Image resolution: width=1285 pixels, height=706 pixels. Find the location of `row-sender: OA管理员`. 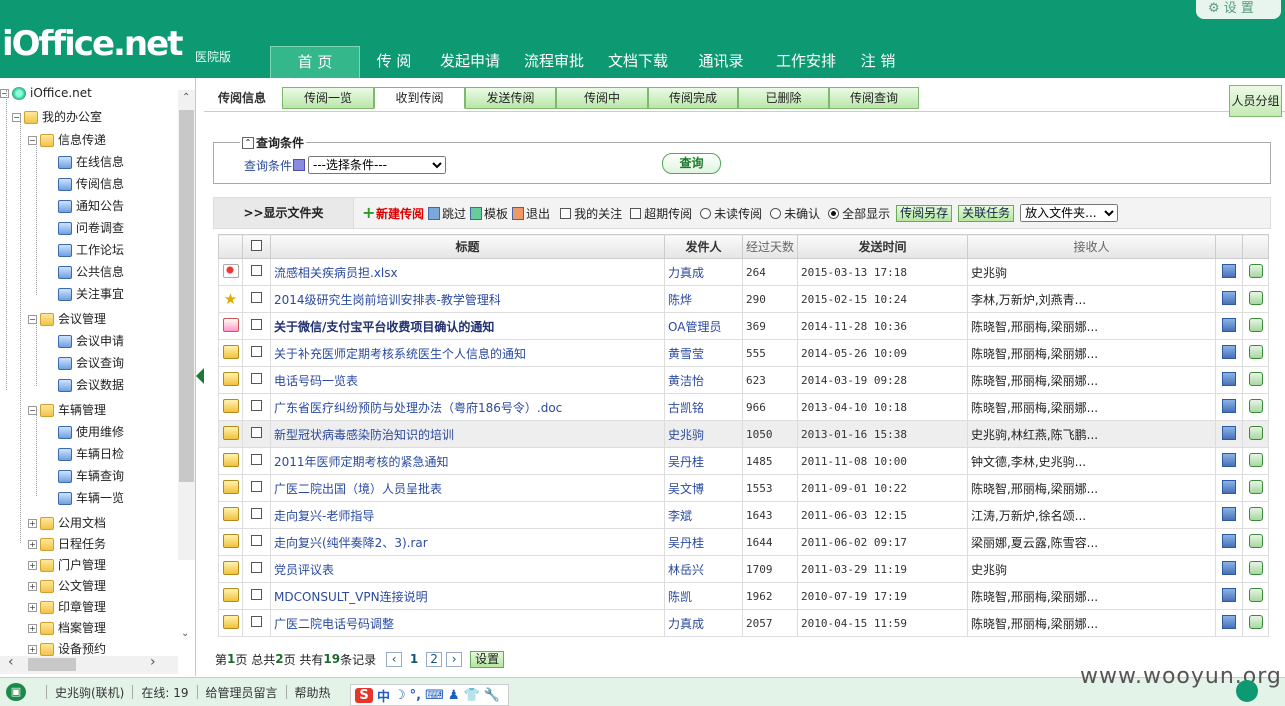

row-sender: OA管理员 is located at coordinates (703, 326).